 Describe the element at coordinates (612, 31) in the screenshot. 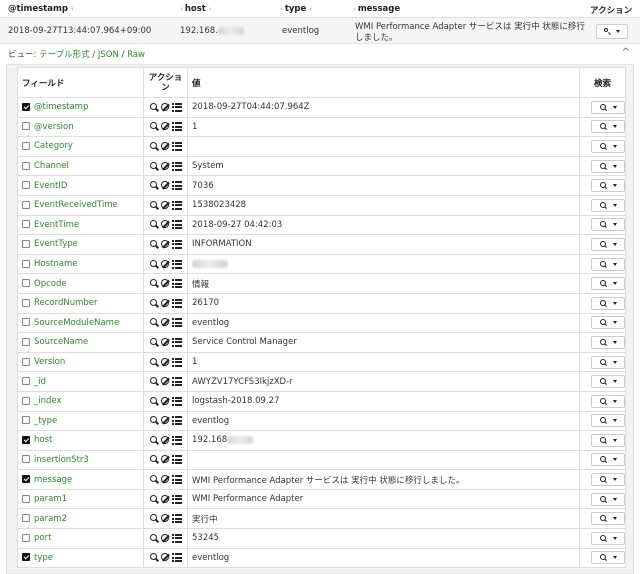

I see `summary-action-button` at that location.